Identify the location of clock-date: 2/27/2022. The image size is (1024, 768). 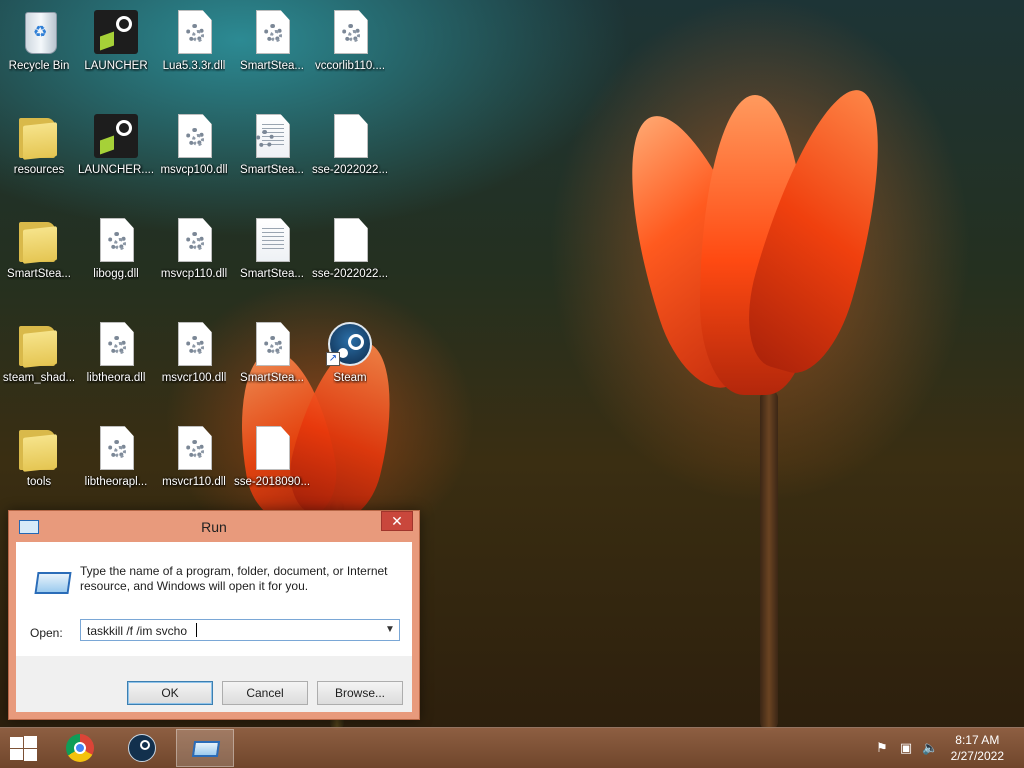
(977, 756).